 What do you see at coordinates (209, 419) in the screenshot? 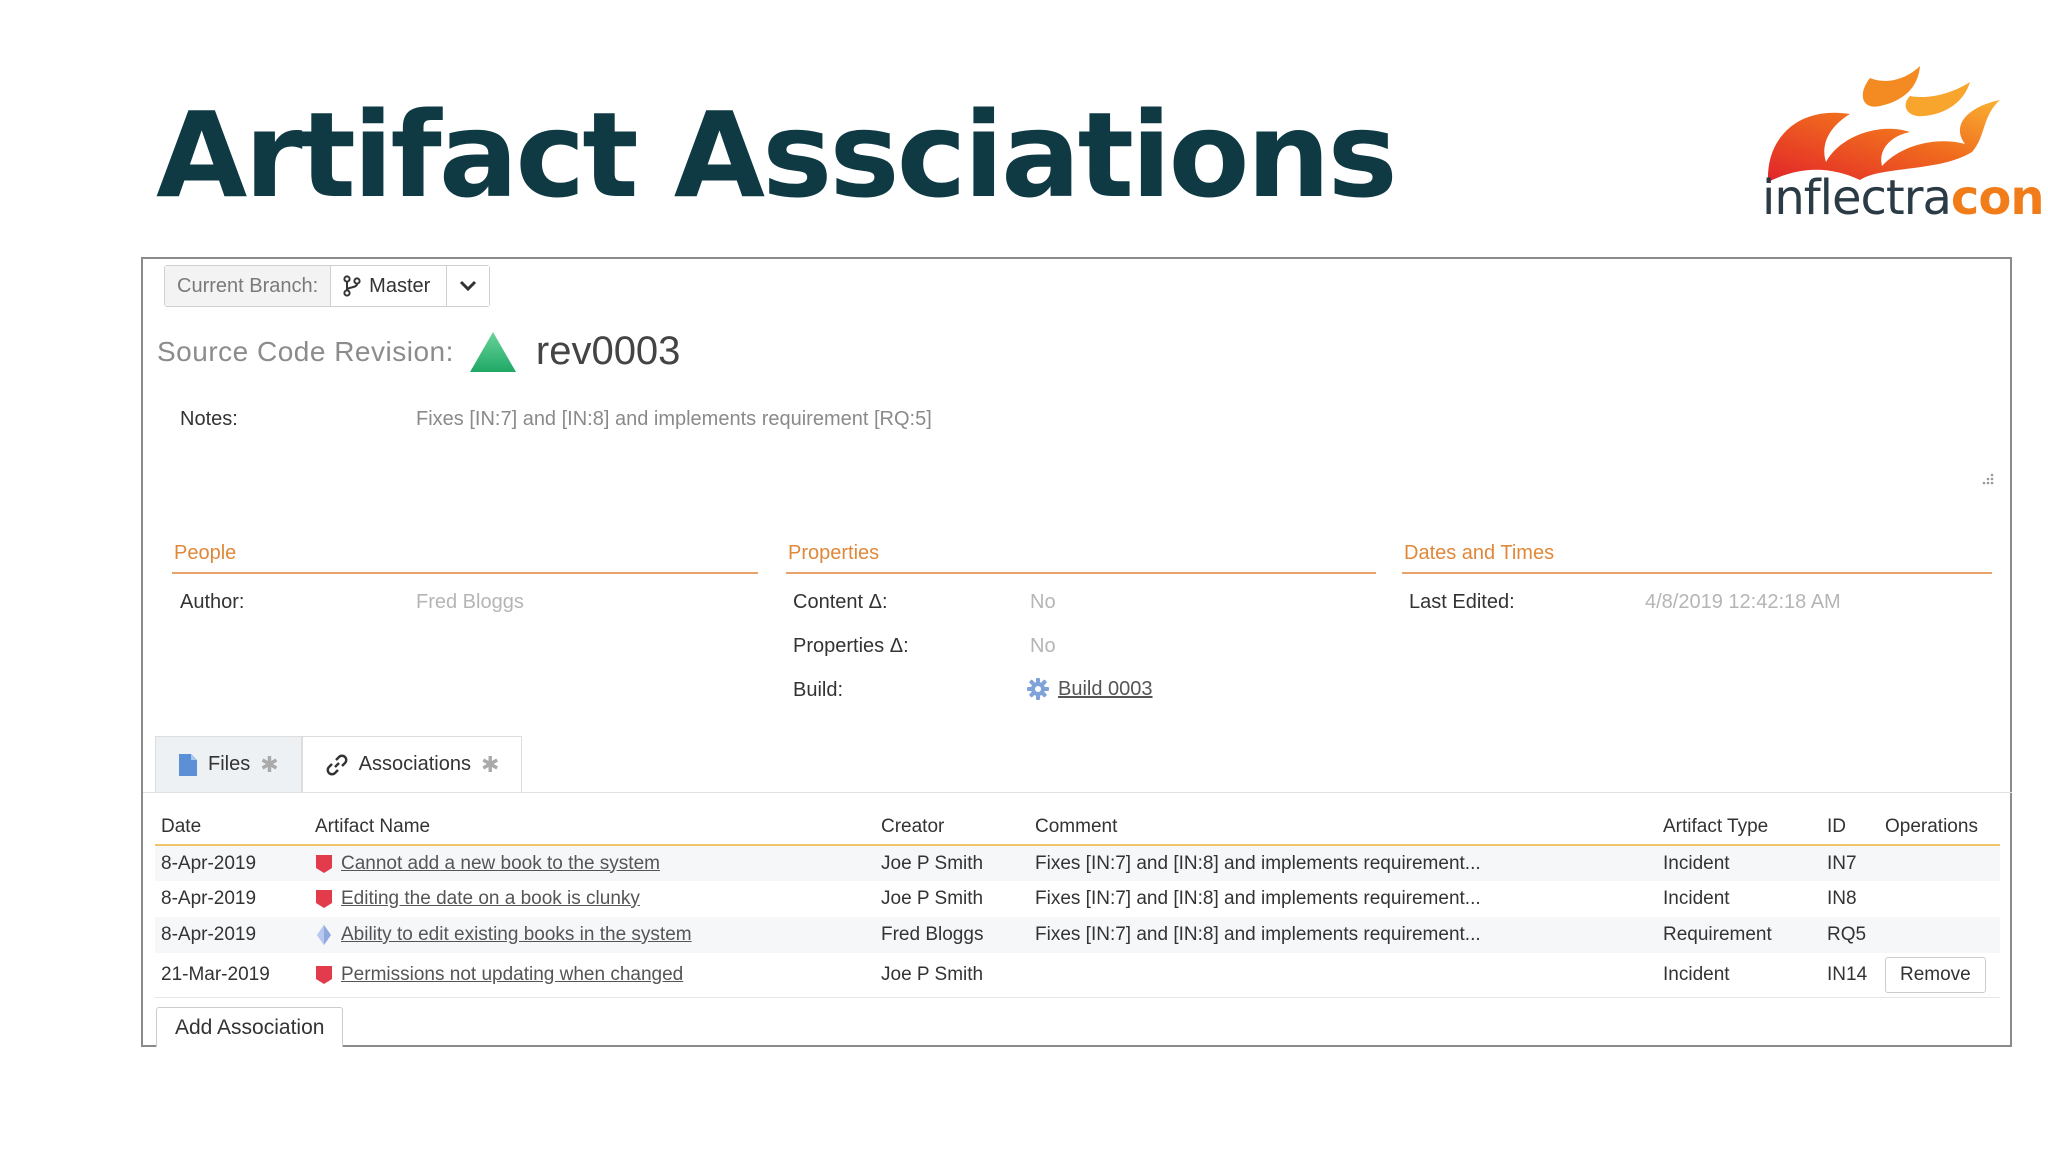
I see `notes-label: Notes:` at bounding box center [209, 419].